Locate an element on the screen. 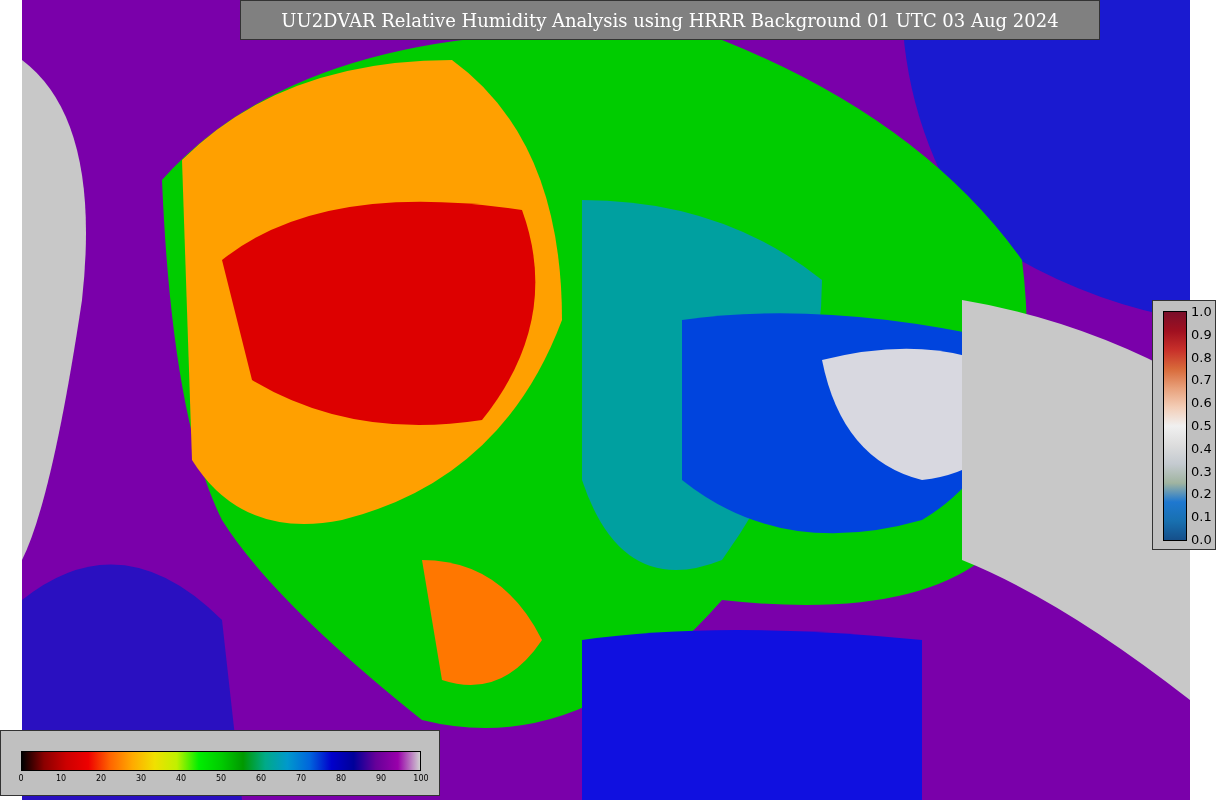 This screenshot has height=800, width=1216. scale-label: 0.1 is located at coordinates (1201, 516).